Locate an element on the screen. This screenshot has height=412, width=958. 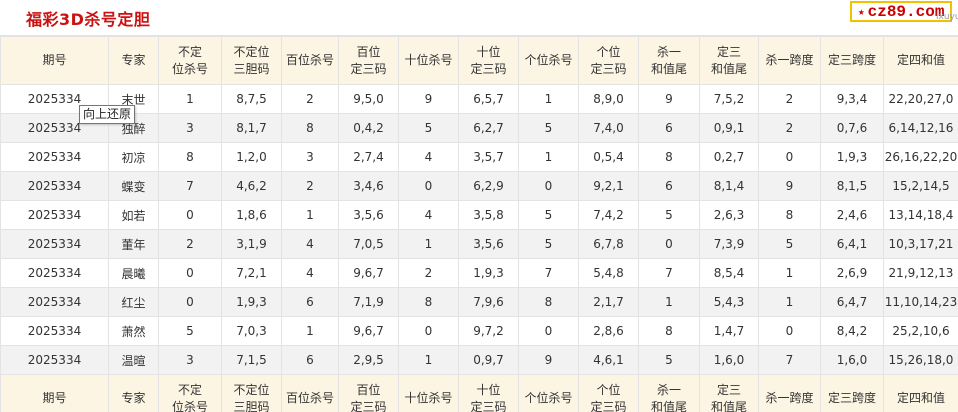
expert-name-cell: 董年 is located at coordinates (133, 244).